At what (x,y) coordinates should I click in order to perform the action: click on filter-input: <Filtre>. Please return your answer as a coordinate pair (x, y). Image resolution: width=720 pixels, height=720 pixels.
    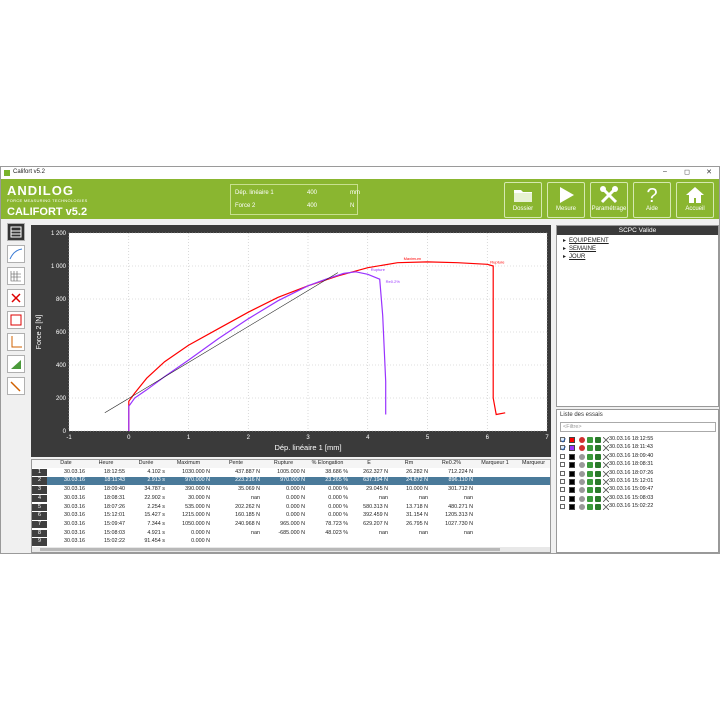
    Looking at the image, I should click on (638, 427).